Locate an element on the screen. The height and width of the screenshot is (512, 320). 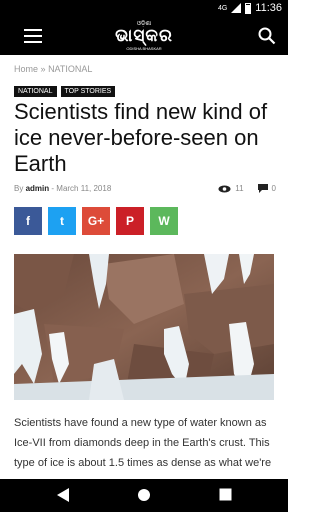
home-icon is located at coordinates (144, 495).